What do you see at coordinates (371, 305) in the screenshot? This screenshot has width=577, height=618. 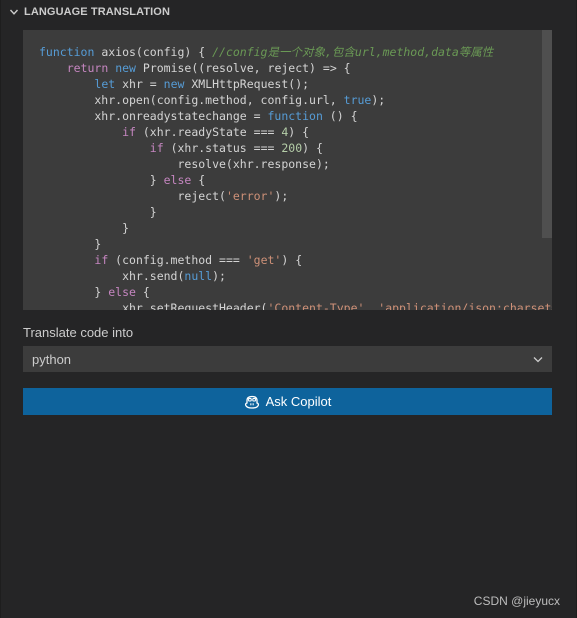 I see `code-text-run: ,` at bounding box center [371, 305].